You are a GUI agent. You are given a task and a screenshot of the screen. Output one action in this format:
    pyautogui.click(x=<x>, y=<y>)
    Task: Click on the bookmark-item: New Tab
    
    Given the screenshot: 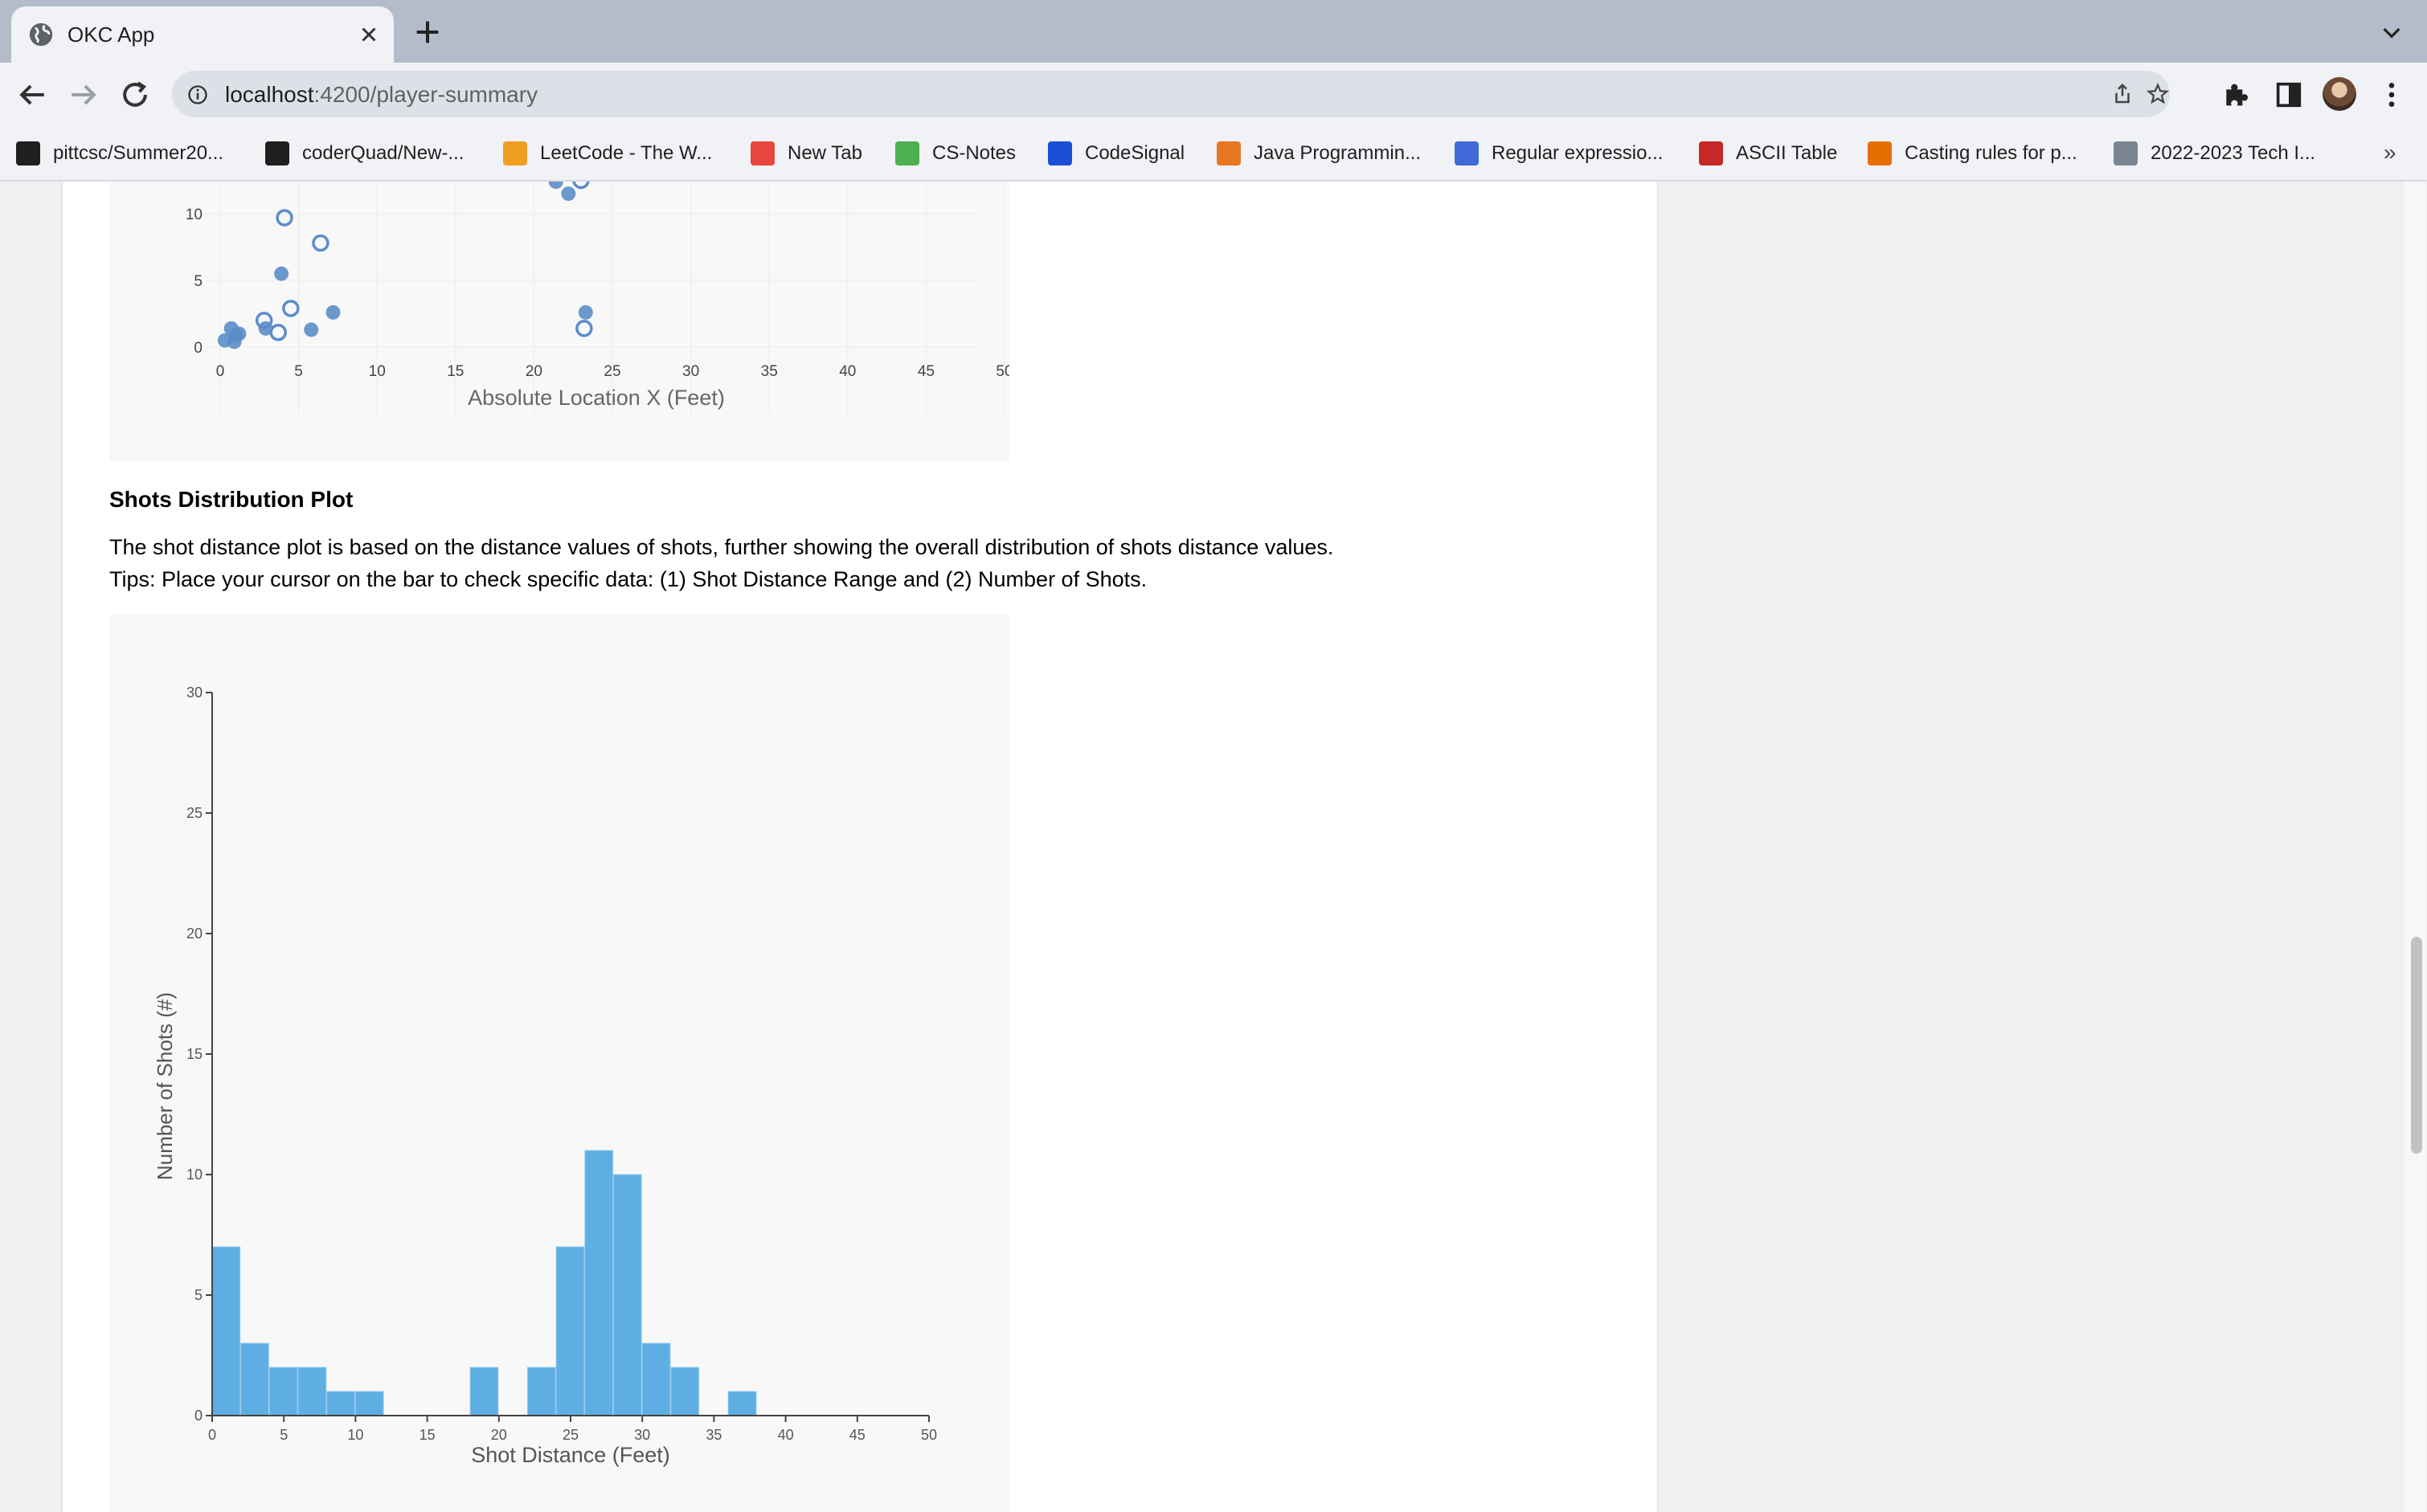 What is the action you would take?
    pyautogui.click(x=806, y=153)
    